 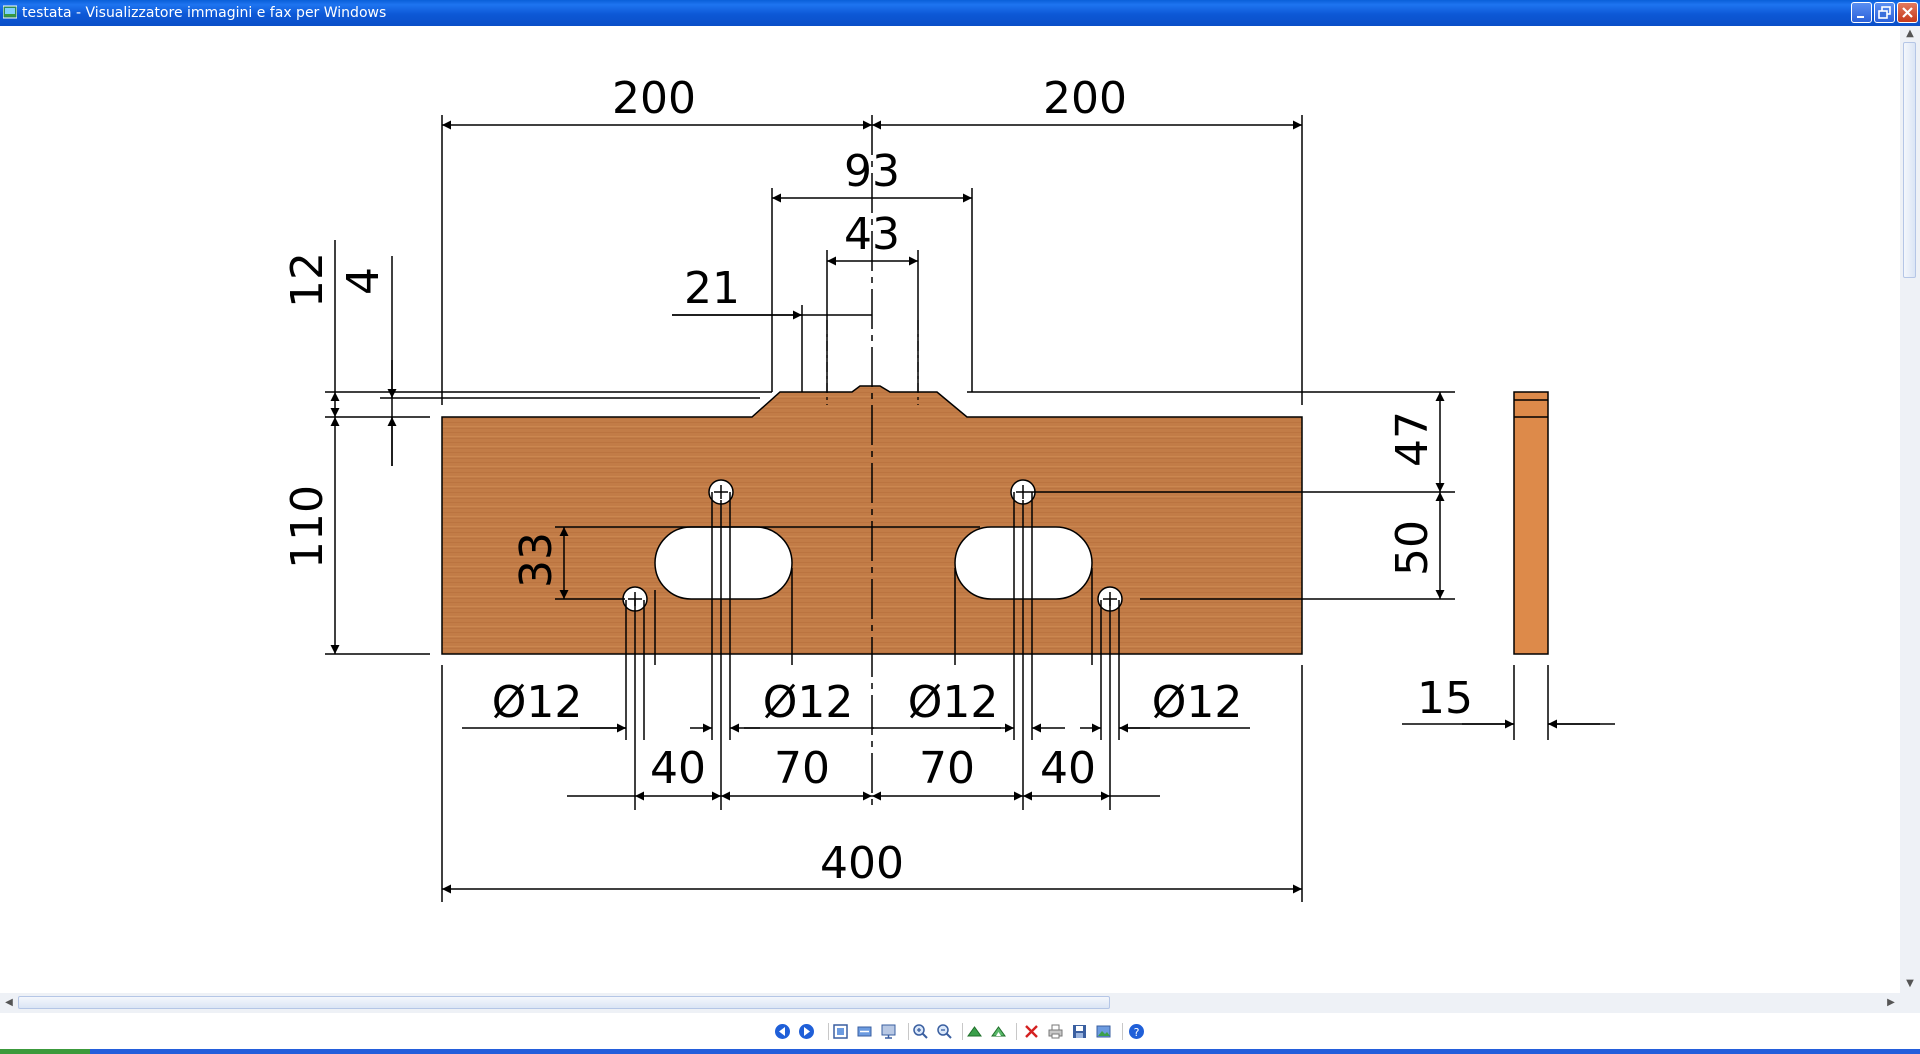 What do you see at coordinates (1079, 1031) in the screenshot?
I see `save-icon` at bounding box center [1079, 1031].